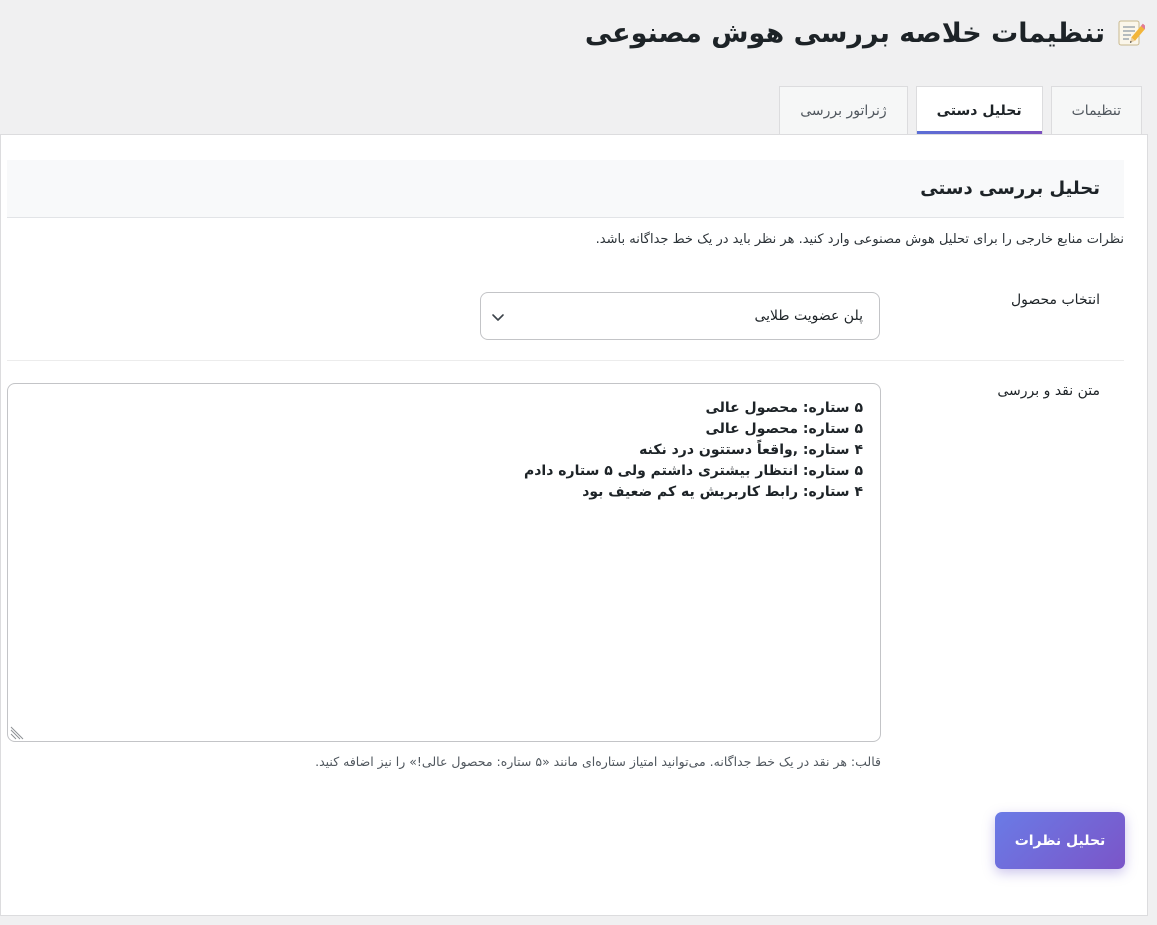 The height and width of the screenshot is (925, 1157). I want to click on tab-review-generator-label: ژنراتور بررسی, so click(843, 110).